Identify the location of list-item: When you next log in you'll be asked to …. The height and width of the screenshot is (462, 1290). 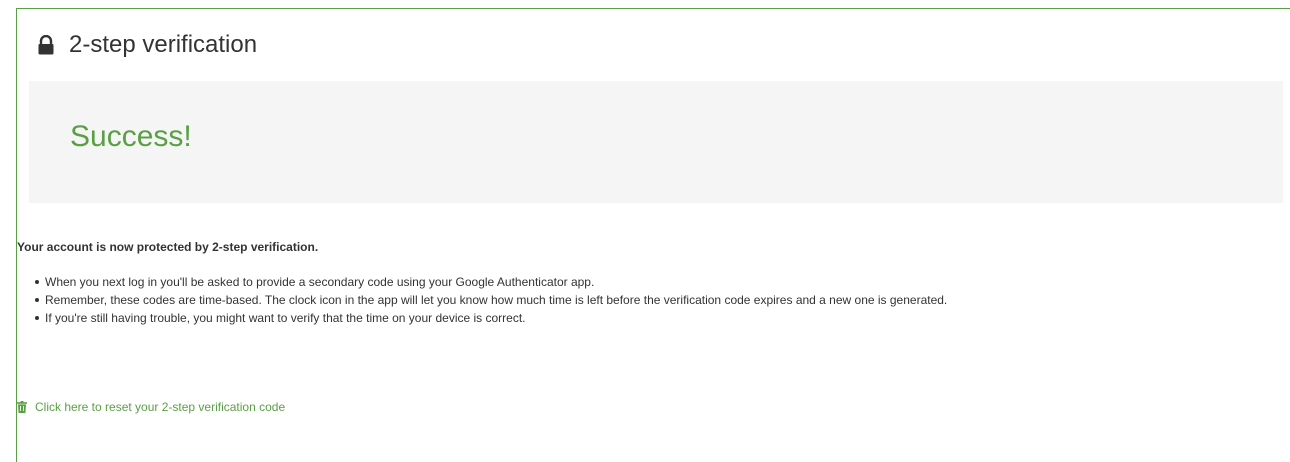
(474, 282).